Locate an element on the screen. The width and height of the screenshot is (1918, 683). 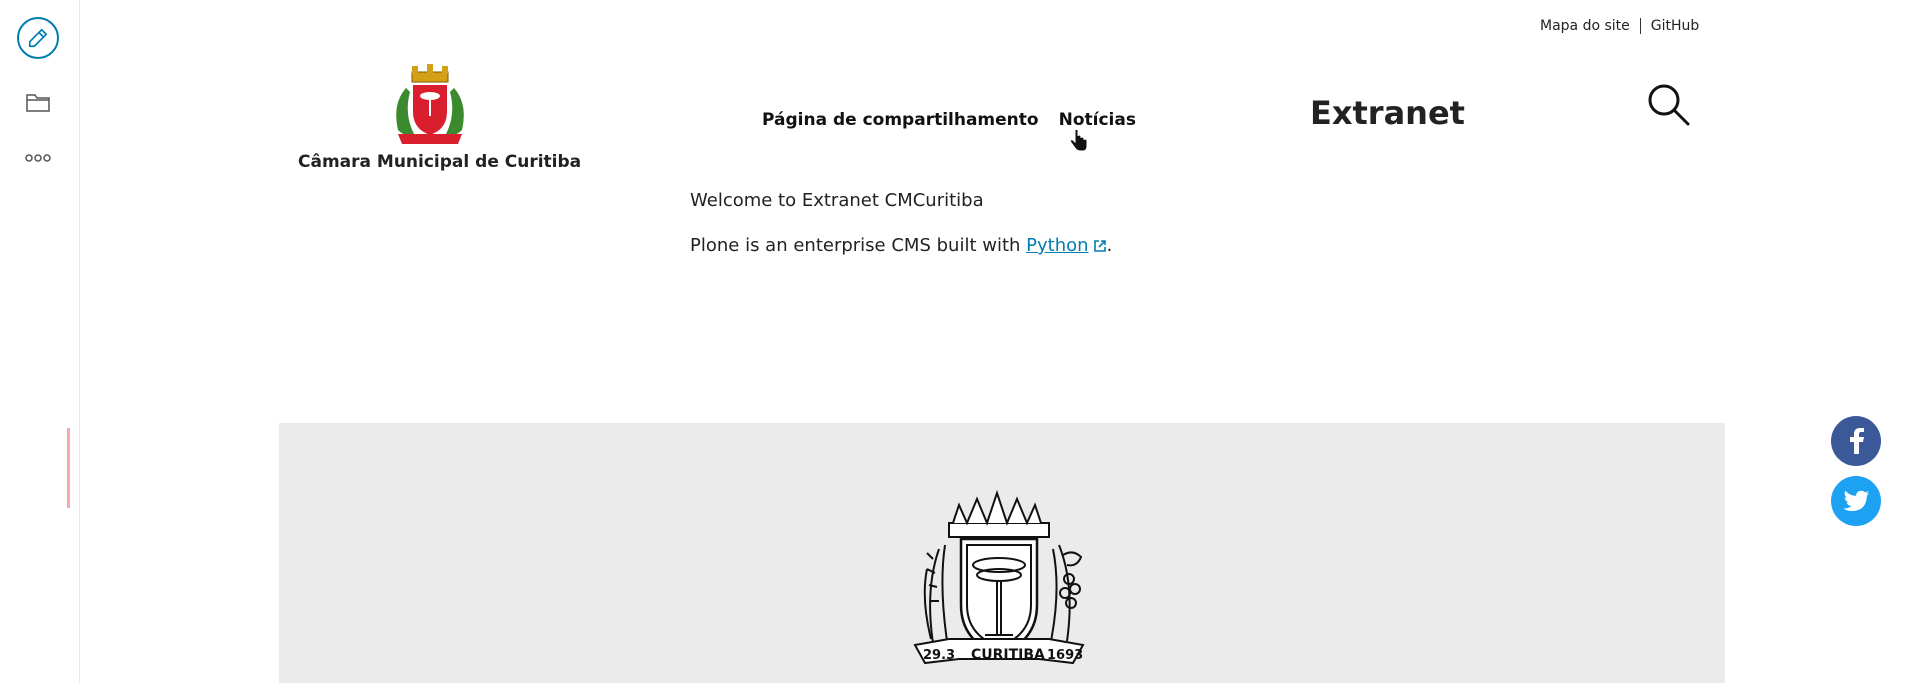
github-link: GitHub is located at coordinates (1675, 26).